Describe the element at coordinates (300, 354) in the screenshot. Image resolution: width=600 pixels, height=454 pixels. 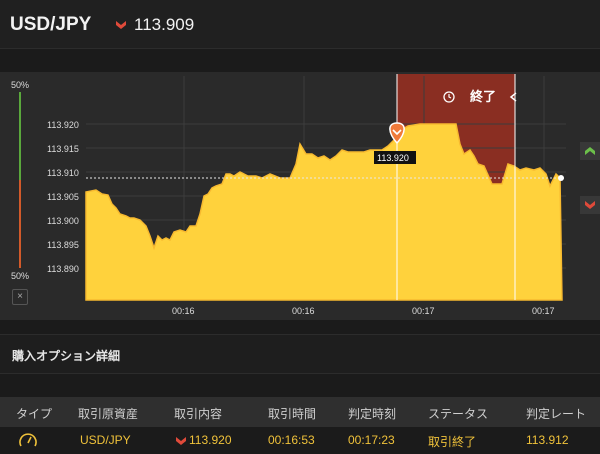
I see `purchase-details-header: 購入オプション詳細` at that location.